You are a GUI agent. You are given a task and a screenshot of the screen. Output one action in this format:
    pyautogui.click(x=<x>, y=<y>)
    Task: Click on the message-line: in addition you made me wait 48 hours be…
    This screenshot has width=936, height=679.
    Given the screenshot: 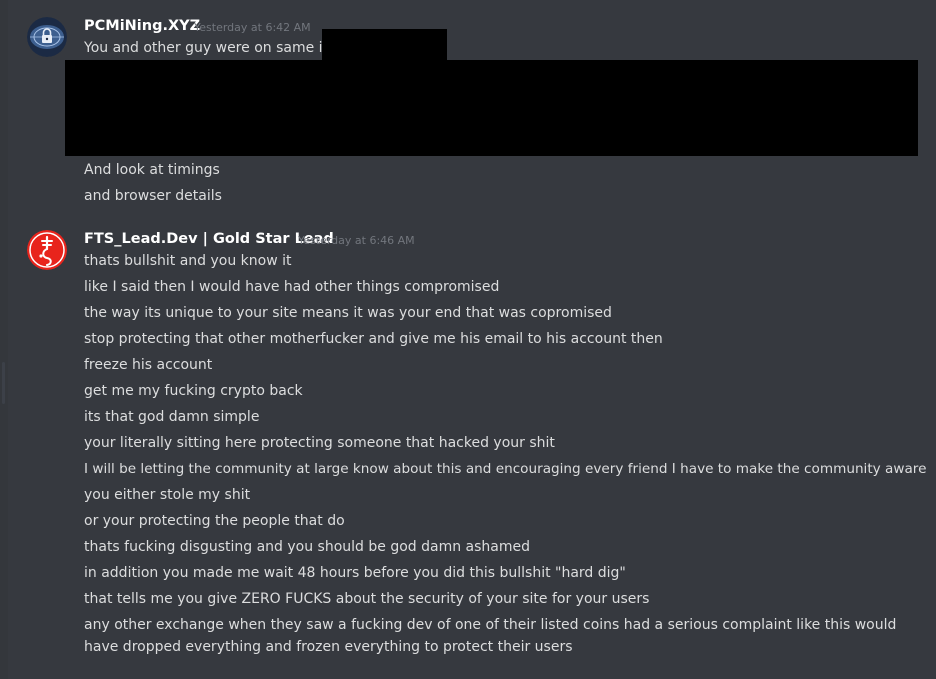 What is the action you would take?
    pyautogui.click(x=355, y=573)
    